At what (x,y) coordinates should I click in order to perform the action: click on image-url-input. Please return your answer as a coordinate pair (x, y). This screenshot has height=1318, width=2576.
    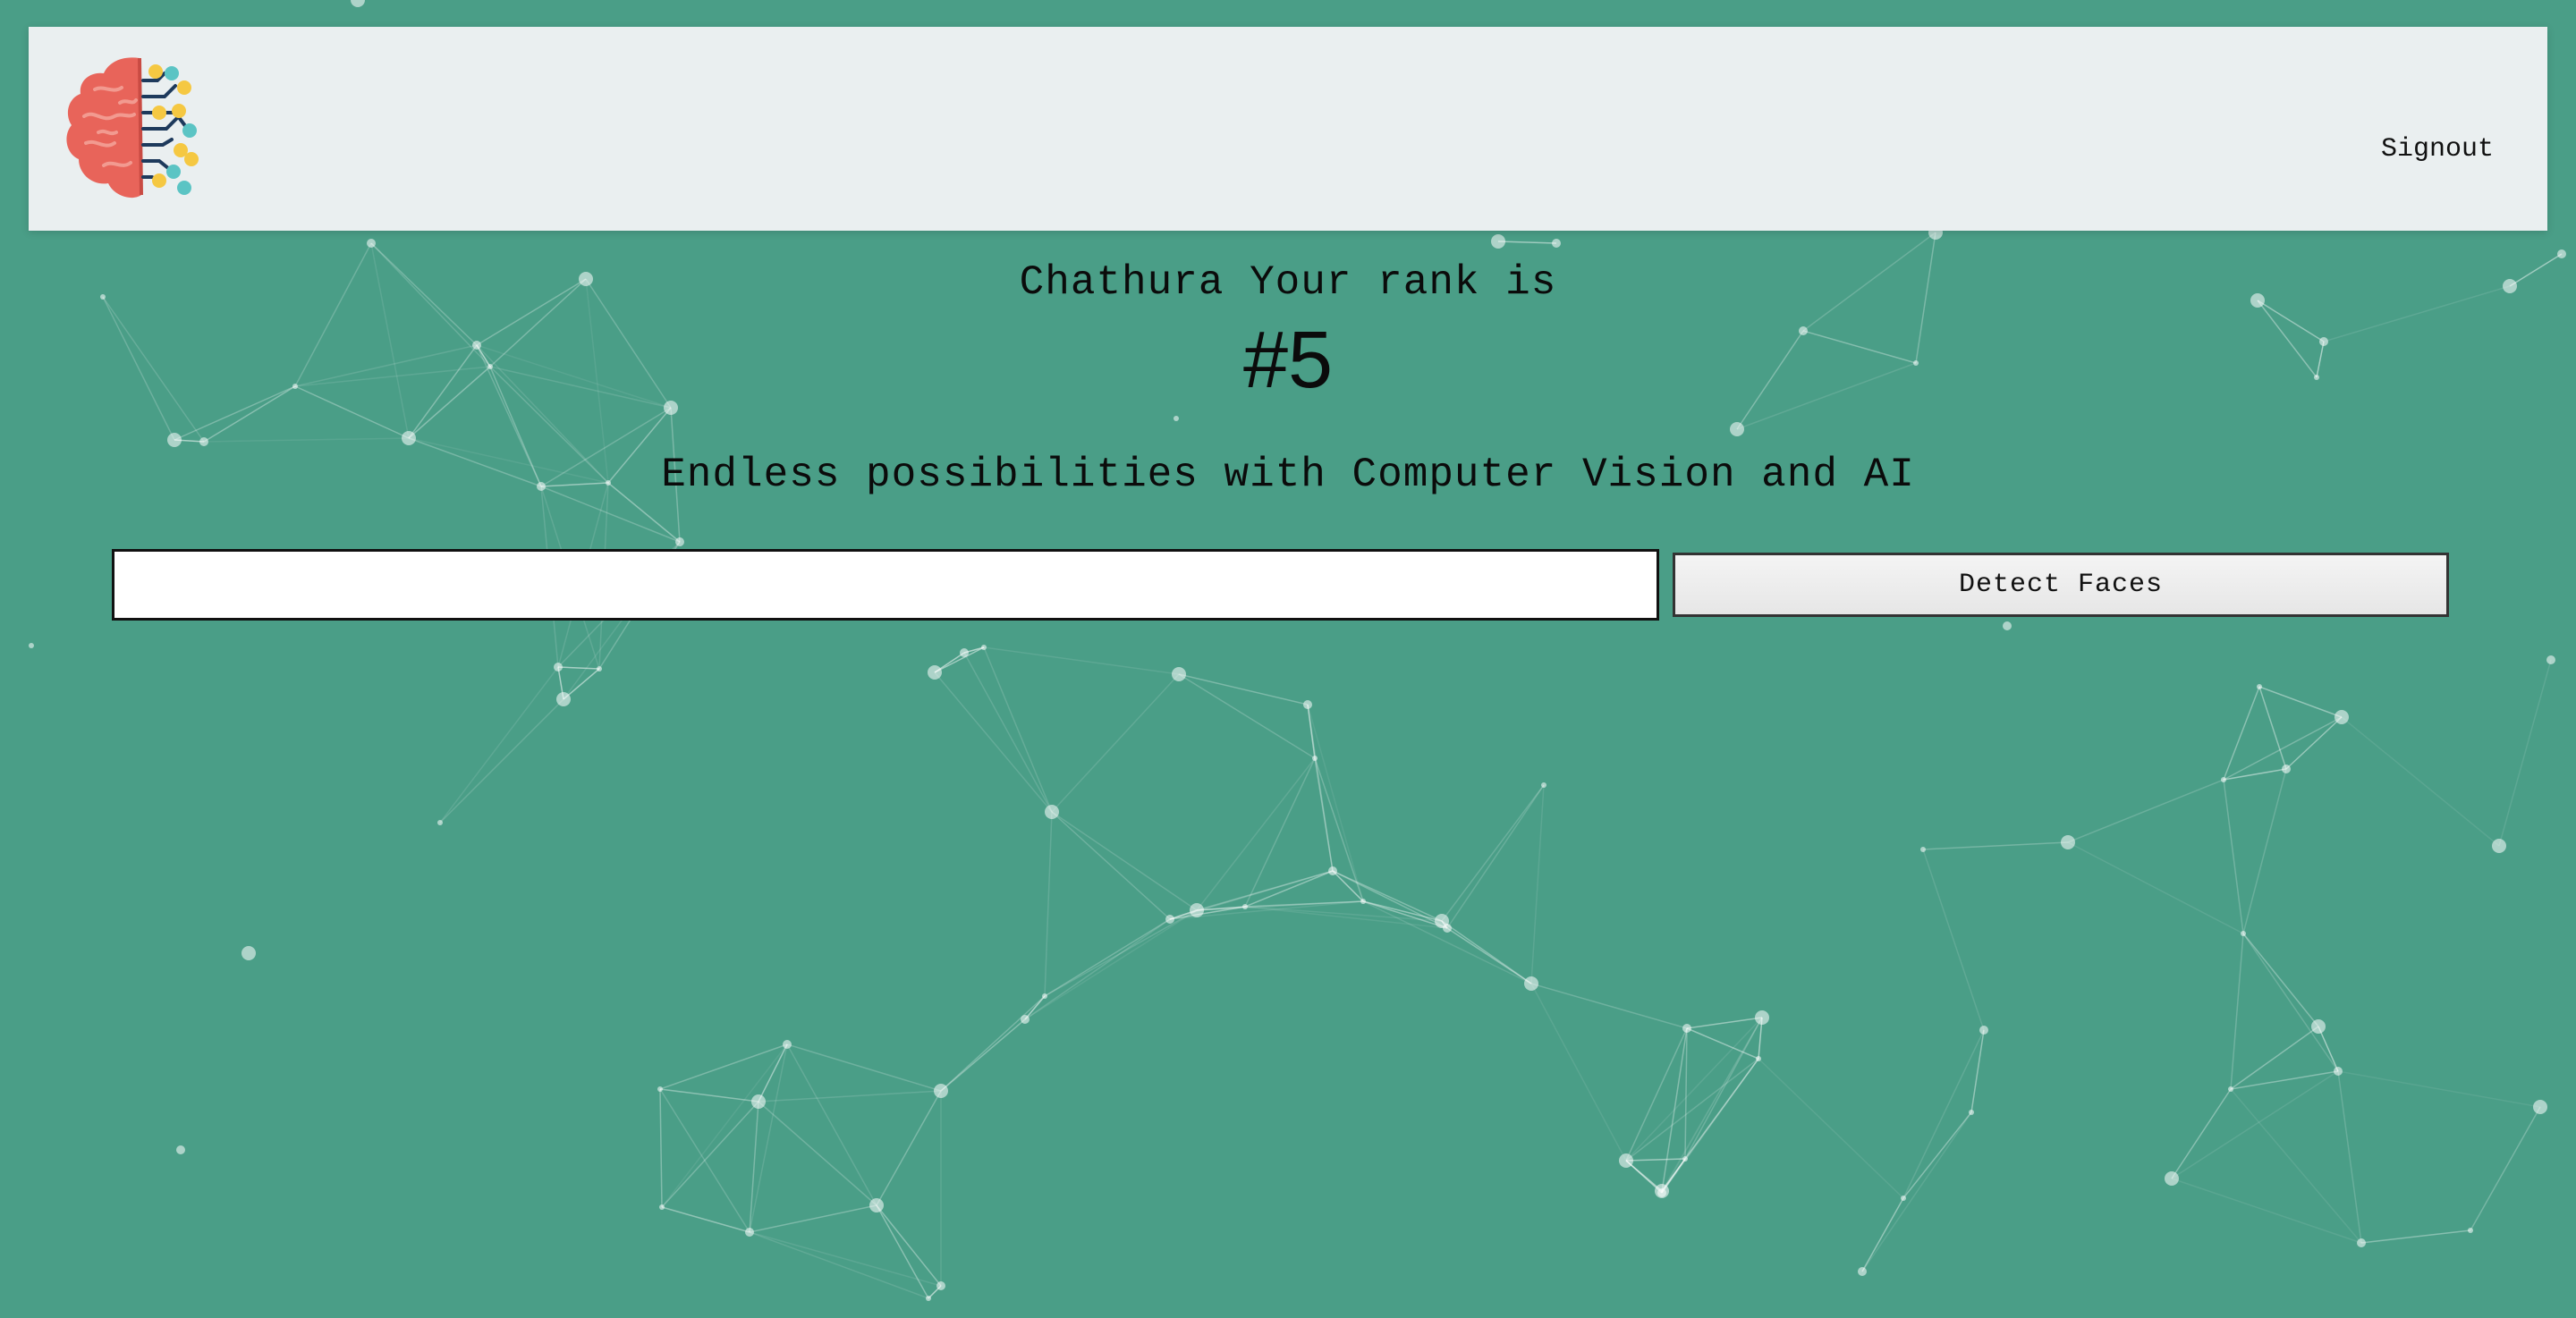
    Looking at the image, I should click on (885, 585).